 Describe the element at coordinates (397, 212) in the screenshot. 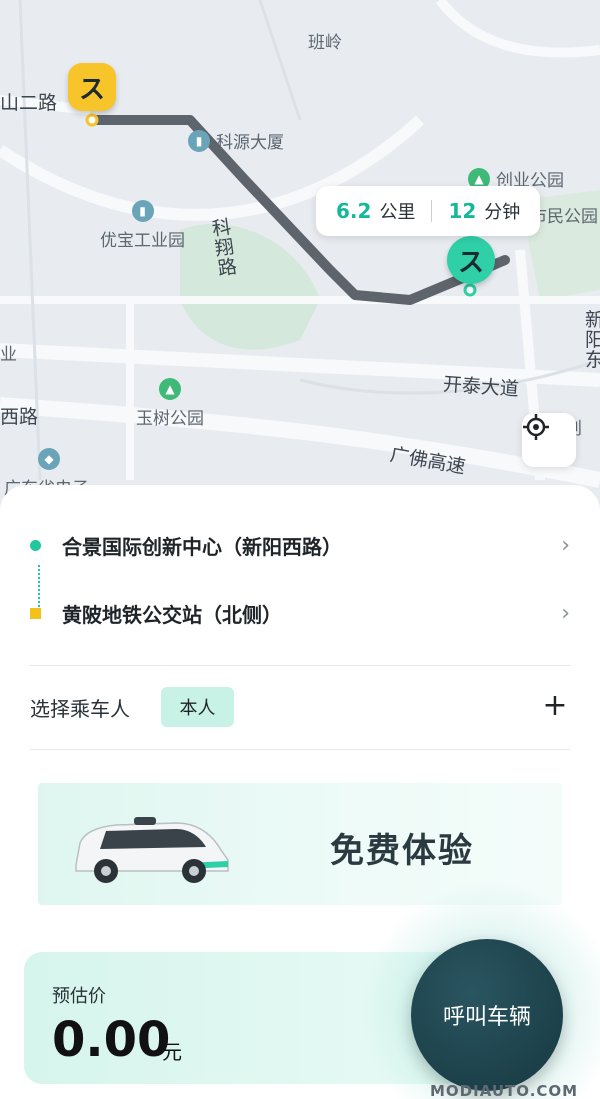

I see `route-distance-unit: 公里` at that location.